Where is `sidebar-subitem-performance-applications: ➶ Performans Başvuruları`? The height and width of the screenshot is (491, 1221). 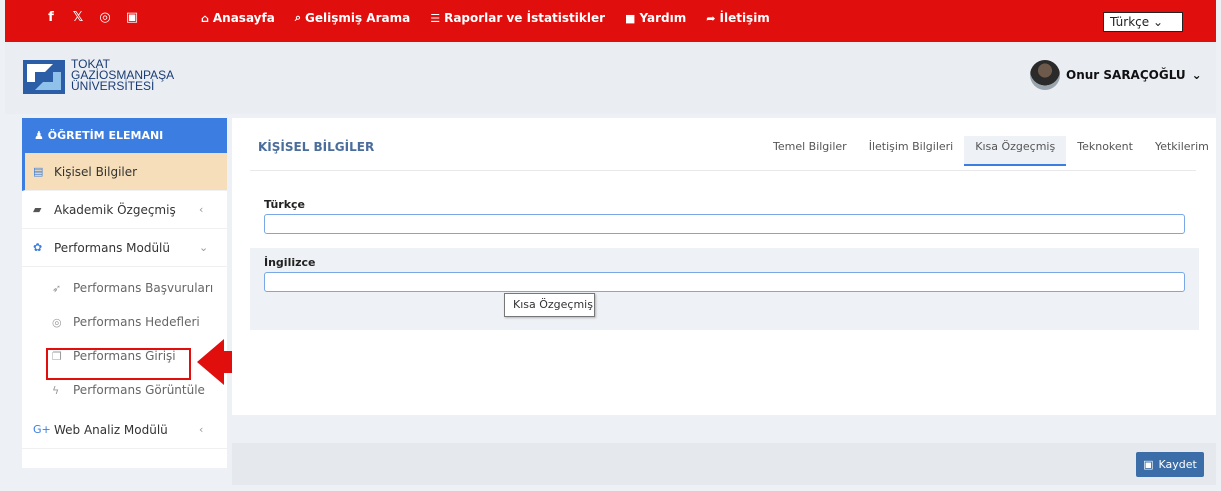 sidebar-subitem-performance-applications: ➶ Performans Başvuruları is located at coordinates (124, 288).